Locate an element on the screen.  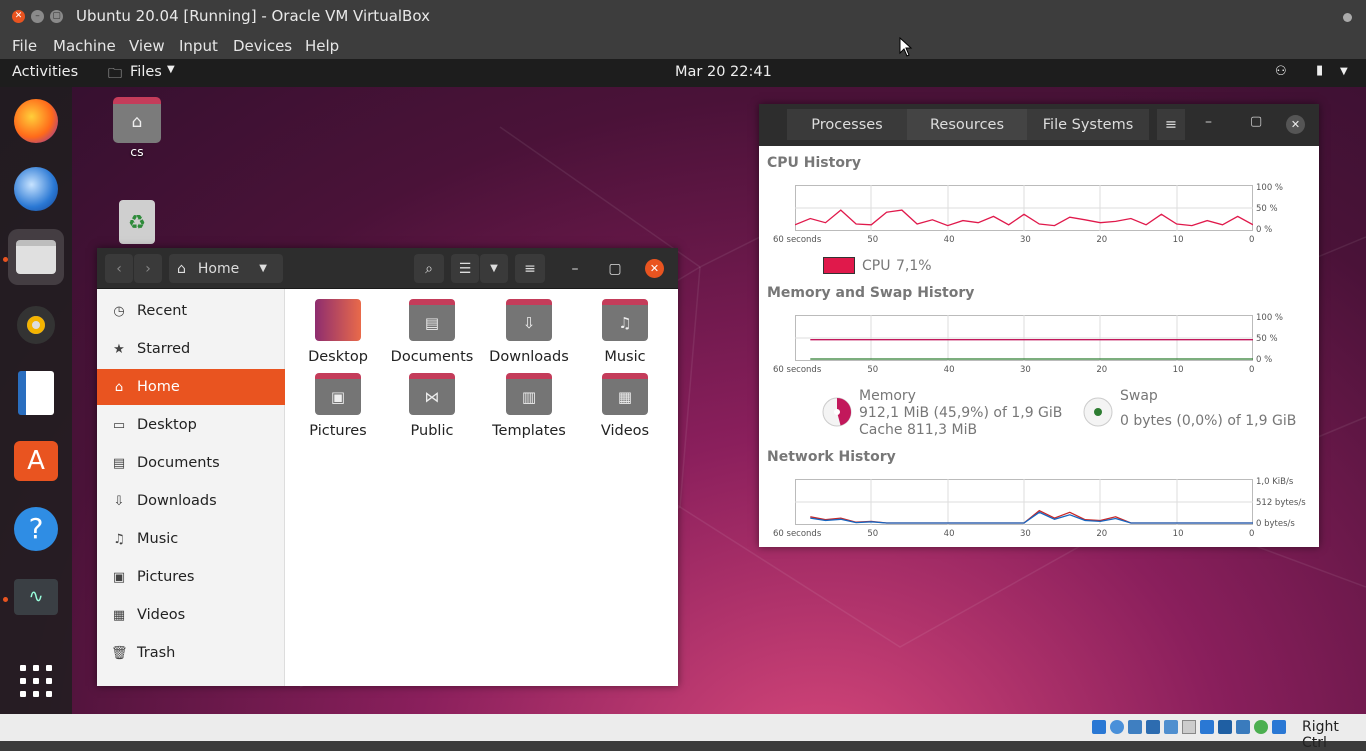
memory-history-graph is located at coordinates (1024, 338).